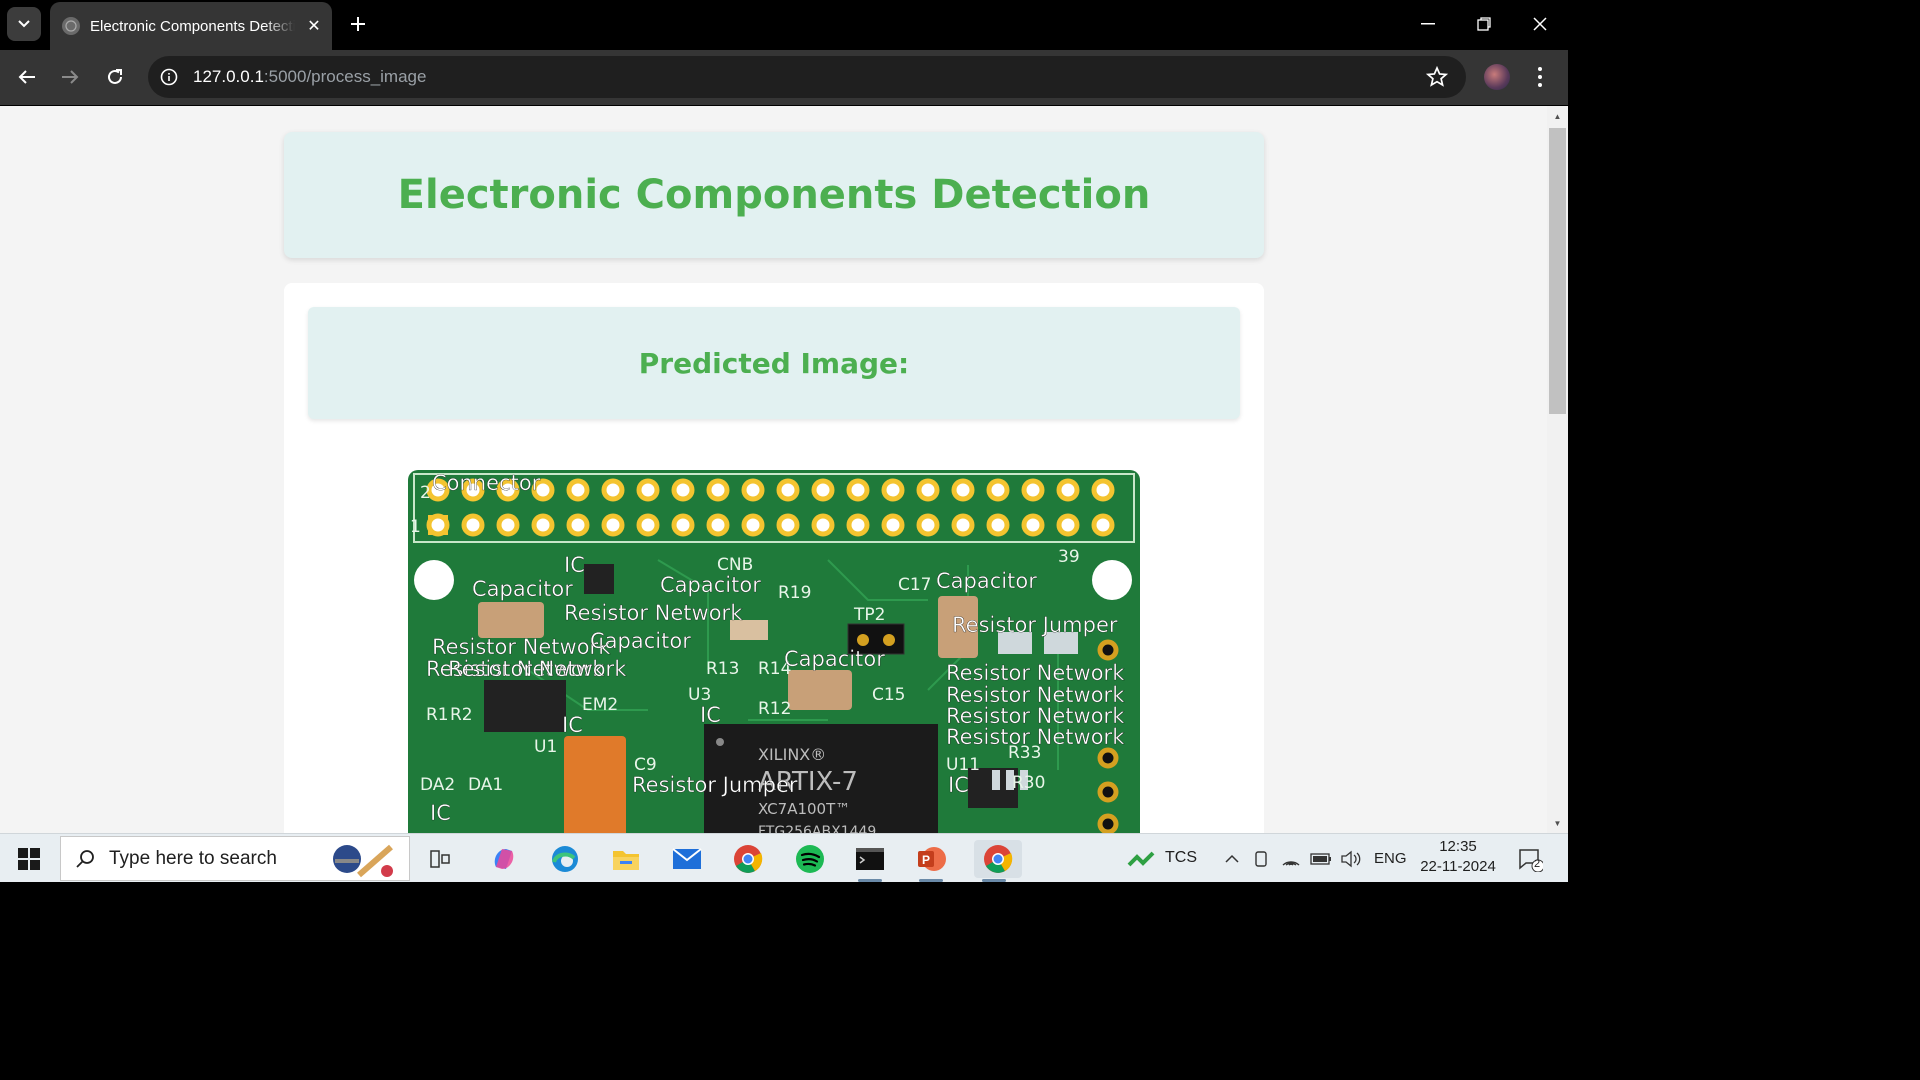  I want to click on scroll-up-arrow: ▲, so click(1557, 116).